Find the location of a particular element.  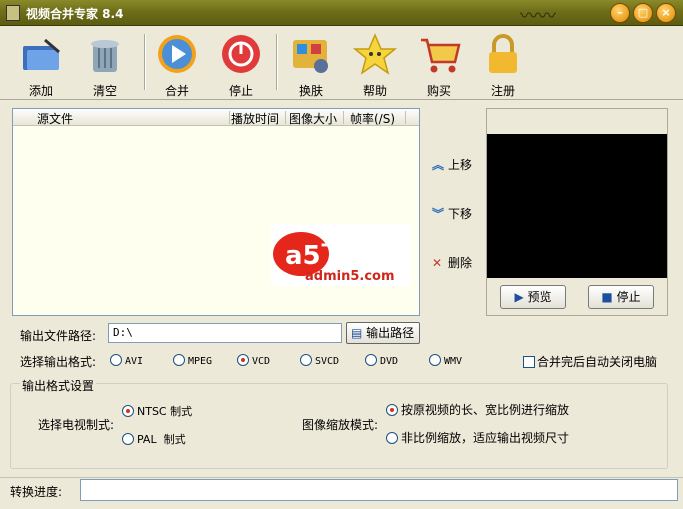

scale-radio-keep-ratio: 按原视频的长、宽比例进行缩放 is located at coordinates (477, 409).